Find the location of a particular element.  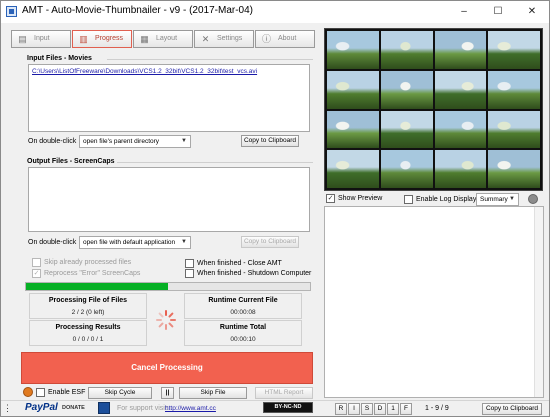

tab-layout-label: Layout is located at coordinates (167, 38).